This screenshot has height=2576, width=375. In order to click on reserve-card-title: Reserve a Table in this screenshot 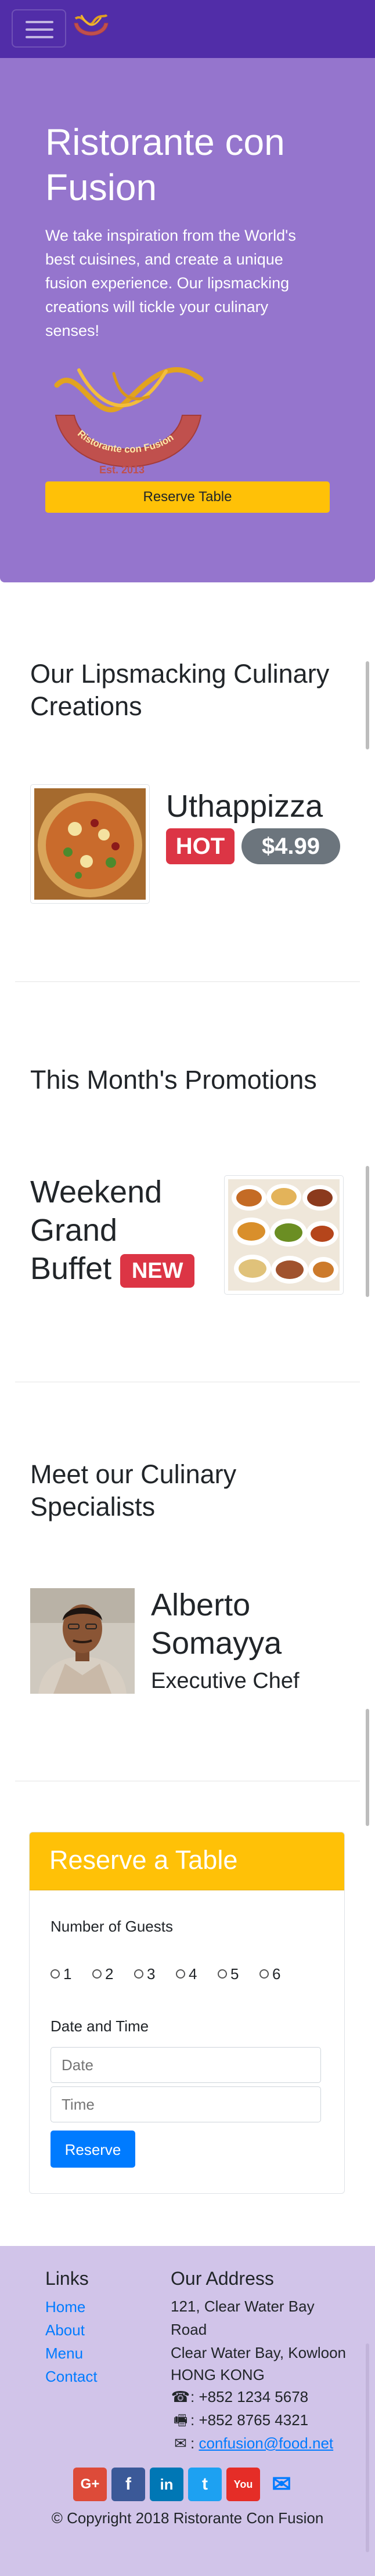, I will do `click(143, 1860)`.